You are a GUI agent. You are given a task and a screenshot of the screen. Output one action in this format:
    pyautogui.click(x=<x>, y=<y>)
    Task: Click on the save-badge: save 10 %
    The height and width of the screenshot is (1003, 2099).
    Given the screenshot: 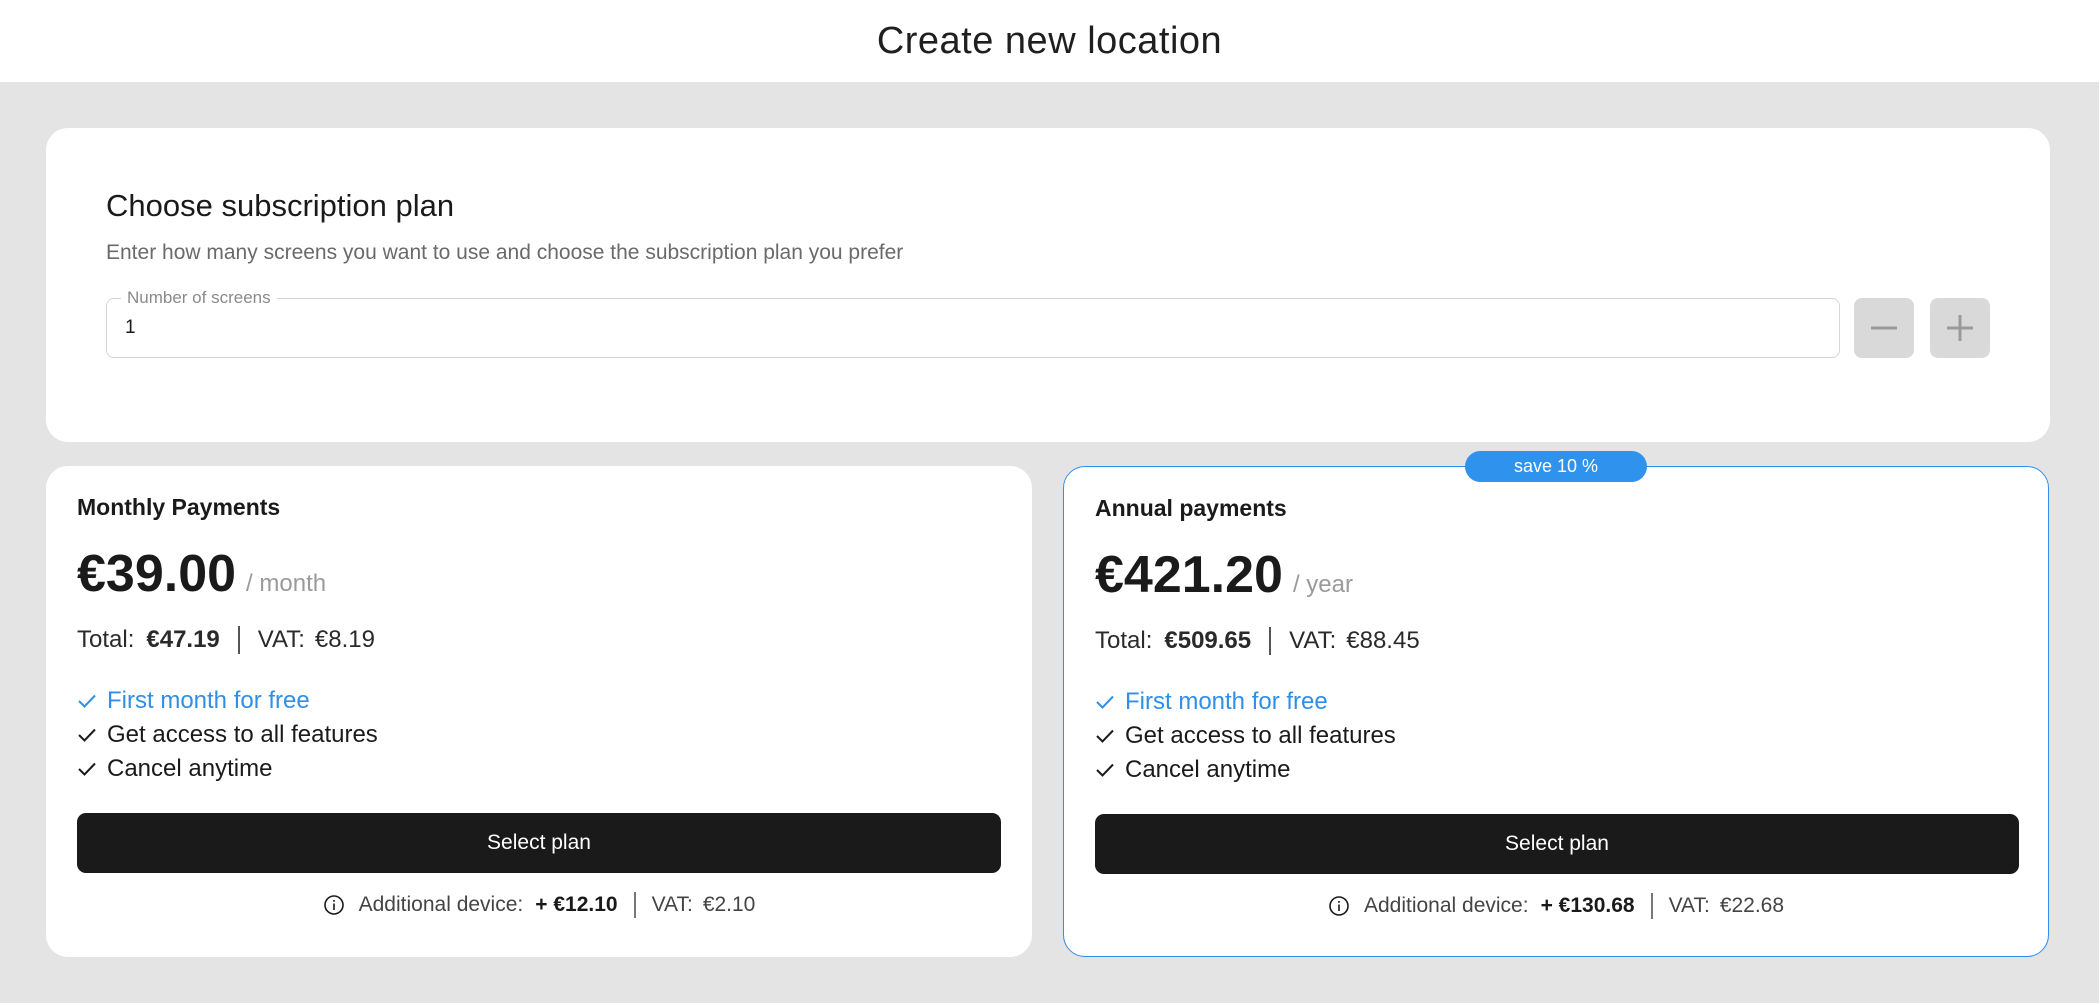 What is the action you would take?
    pyautogui.click(x=1556, y=466)
    